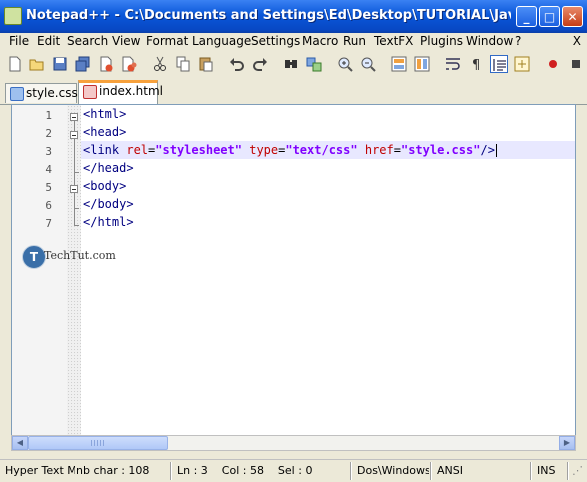  What do you see at coordinates (450, 470) in the screenshot?
I see `status-encoding: ANSI` at bounding box center [450, 470].